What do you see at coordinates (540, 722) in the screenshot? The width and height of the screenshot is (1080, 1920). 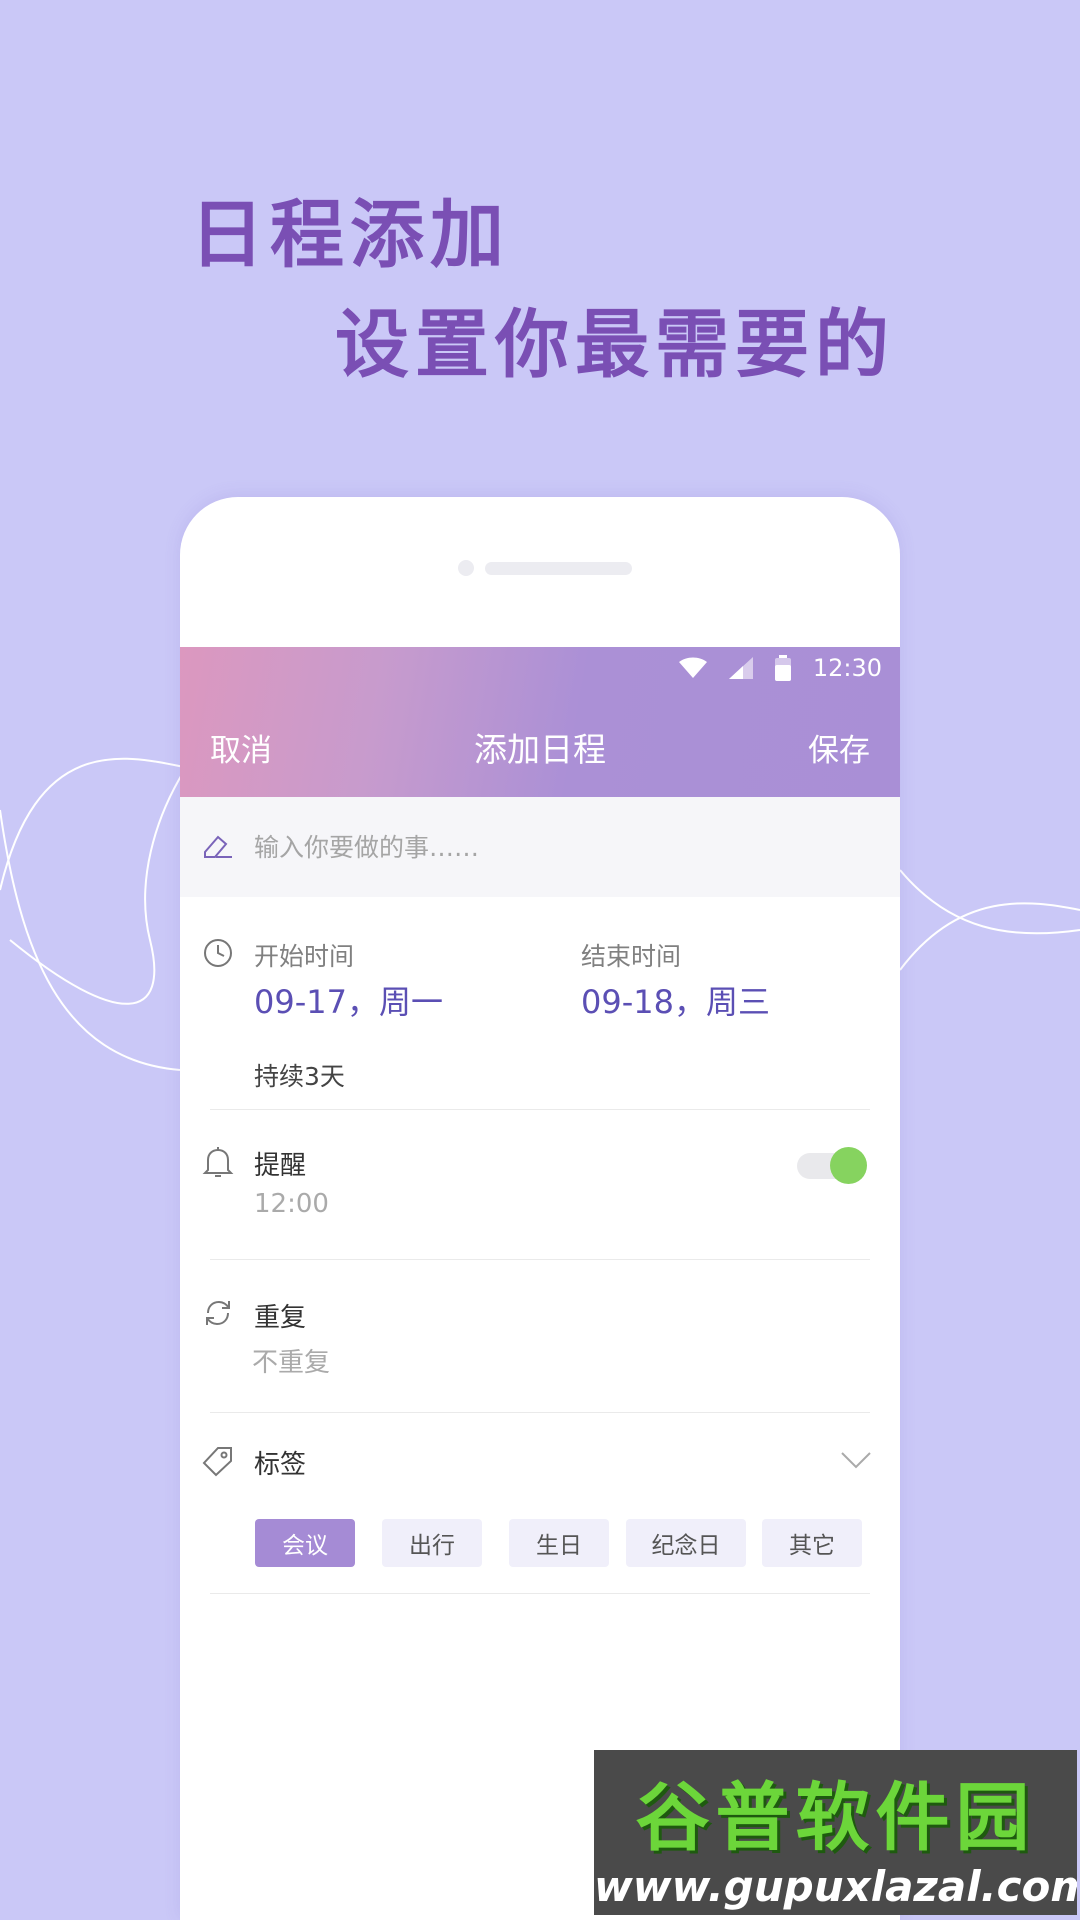 I see `app-header: 12:30 取消 添加日程 保存` at bounding box center [540, 722].